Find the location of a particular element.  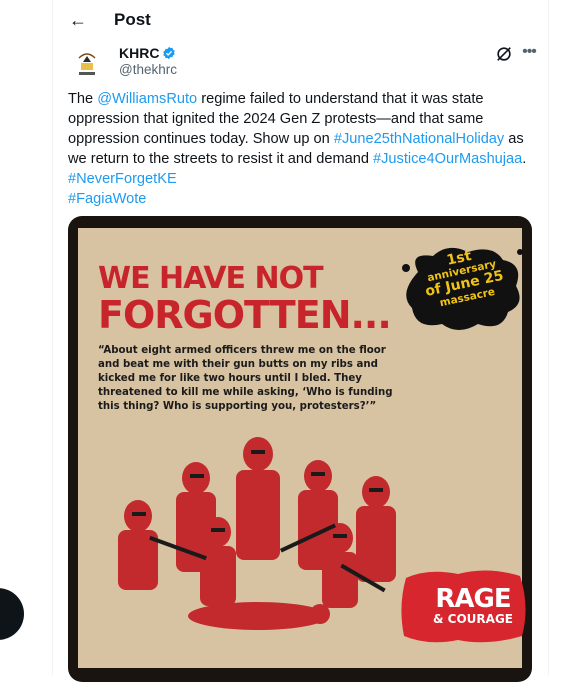

verified-badge-icon is located at coordinates (169, 53).